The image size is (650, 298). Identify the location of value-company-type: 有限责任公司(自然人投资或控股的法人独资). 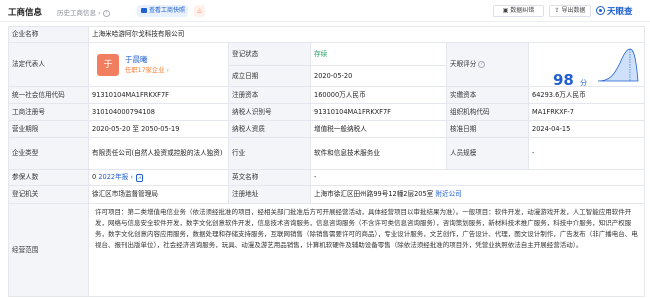
(158, 153).